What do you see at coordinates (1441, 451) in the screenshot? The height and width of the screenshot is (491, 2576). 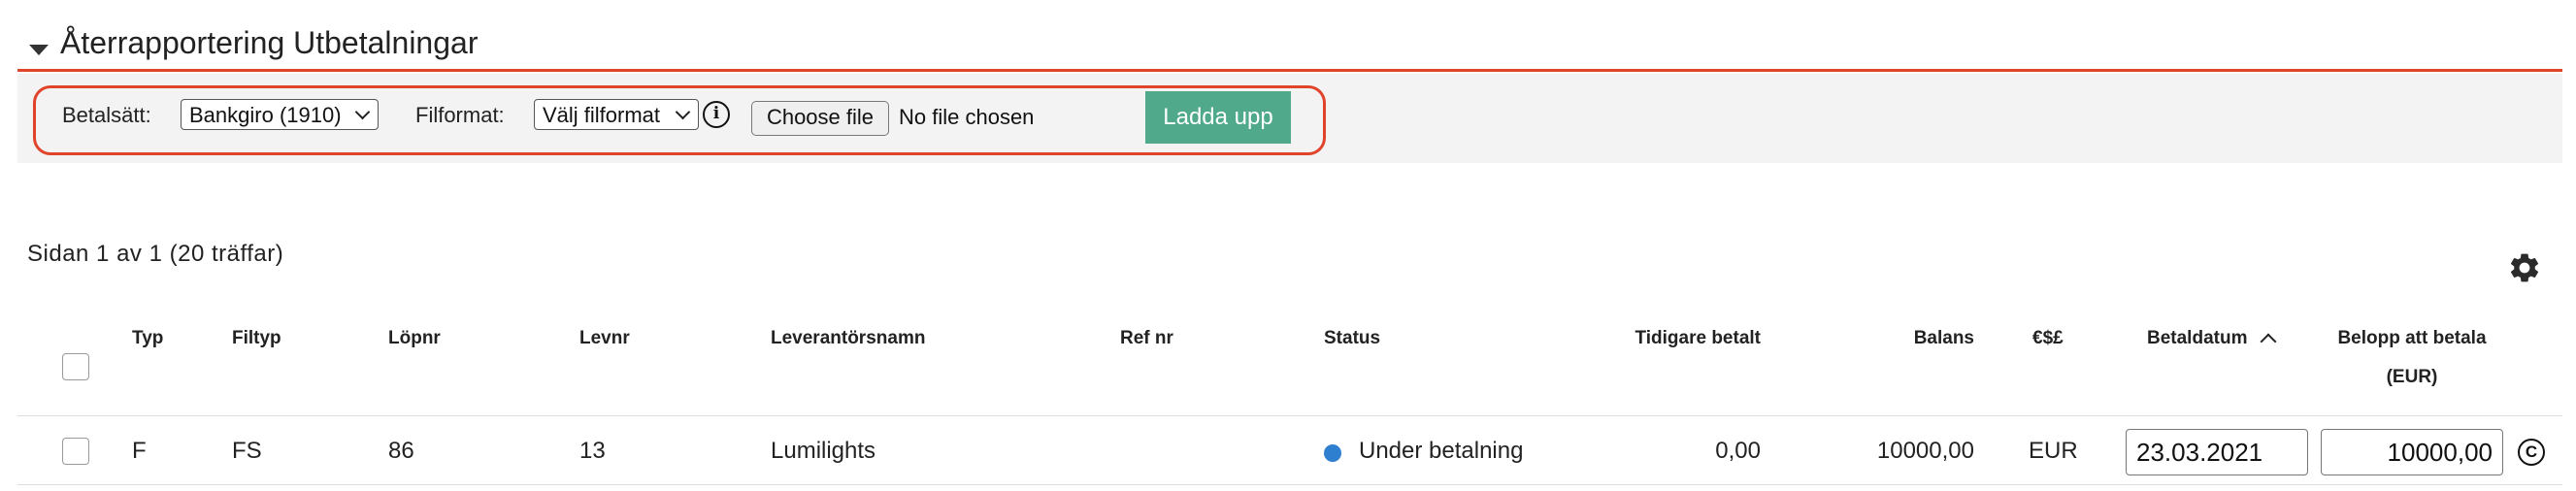 I see `cell-status: Under betalning` at bounding box center [1441, 451].